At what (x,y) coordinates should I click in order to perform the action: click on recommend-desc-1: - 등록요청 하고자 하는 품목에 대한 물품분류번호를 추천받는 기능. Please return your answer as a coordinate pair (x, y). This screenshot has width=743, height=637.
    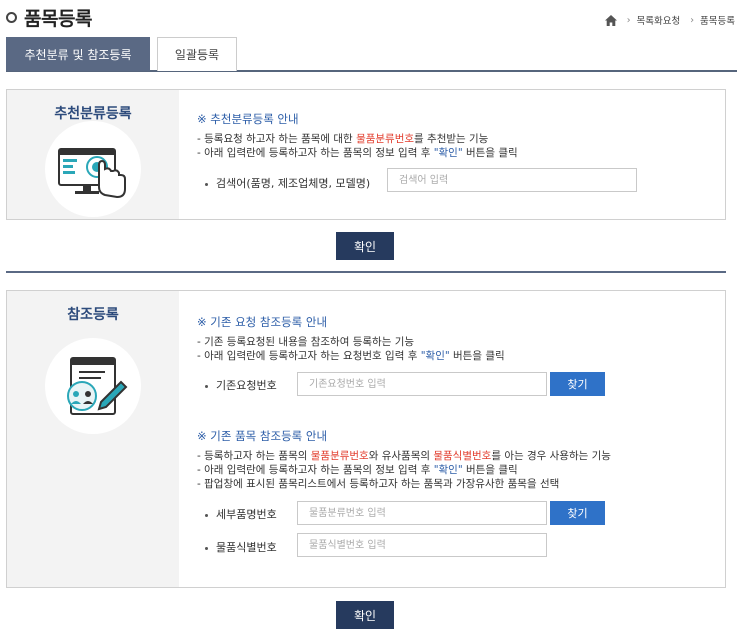
    Looking at the image, I should click on (342, 139).